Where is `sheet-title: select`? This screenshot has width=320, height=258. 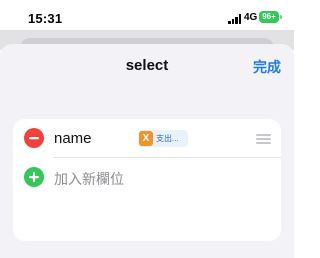 sheet-title: select is located at coordinates (147, 65).